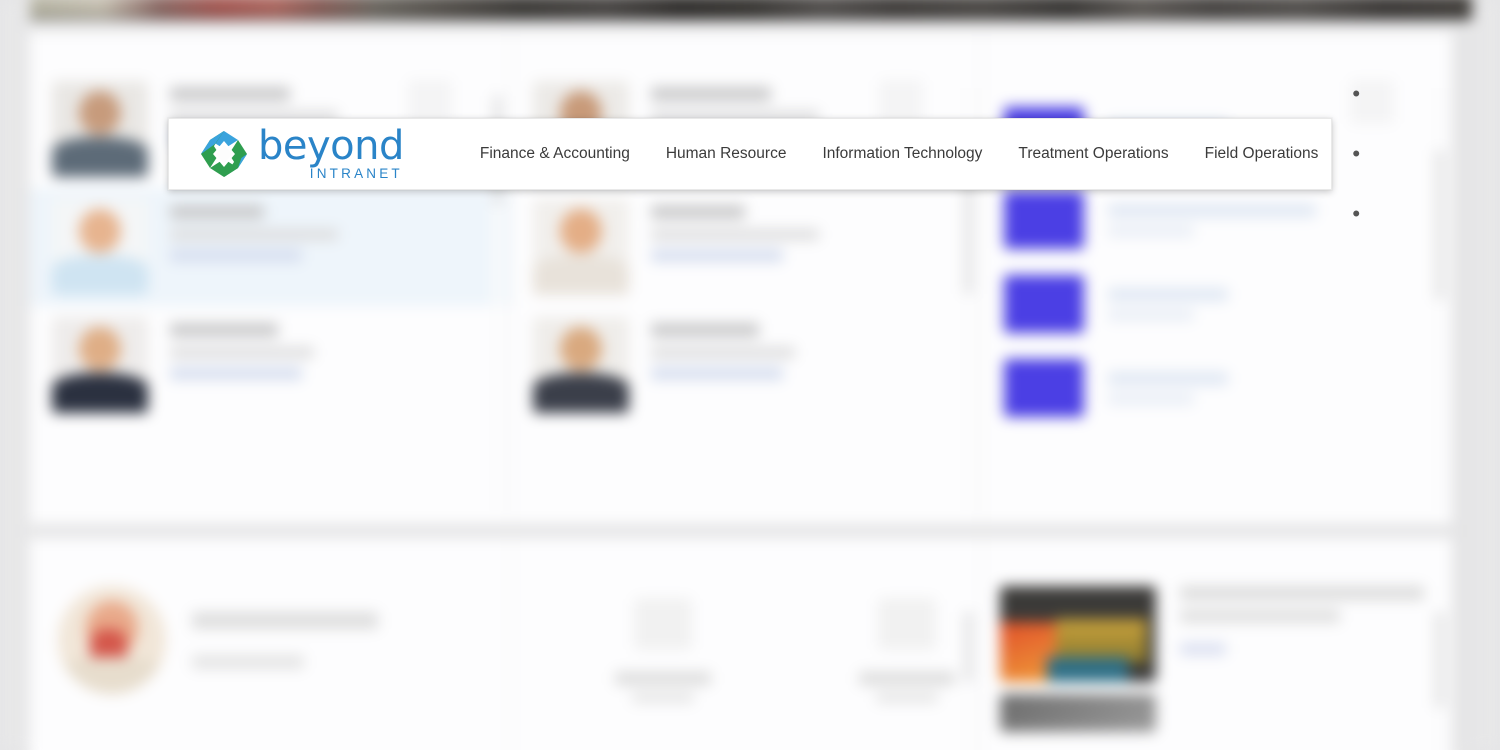 Image resolution: width=1500 pixels, height=750 pixels. What do you see at coordinates (1357, 154) in the screenshot?
I see `nav-overflow-ellipsis-icon: • • •` at bounding box center [1357, 154].